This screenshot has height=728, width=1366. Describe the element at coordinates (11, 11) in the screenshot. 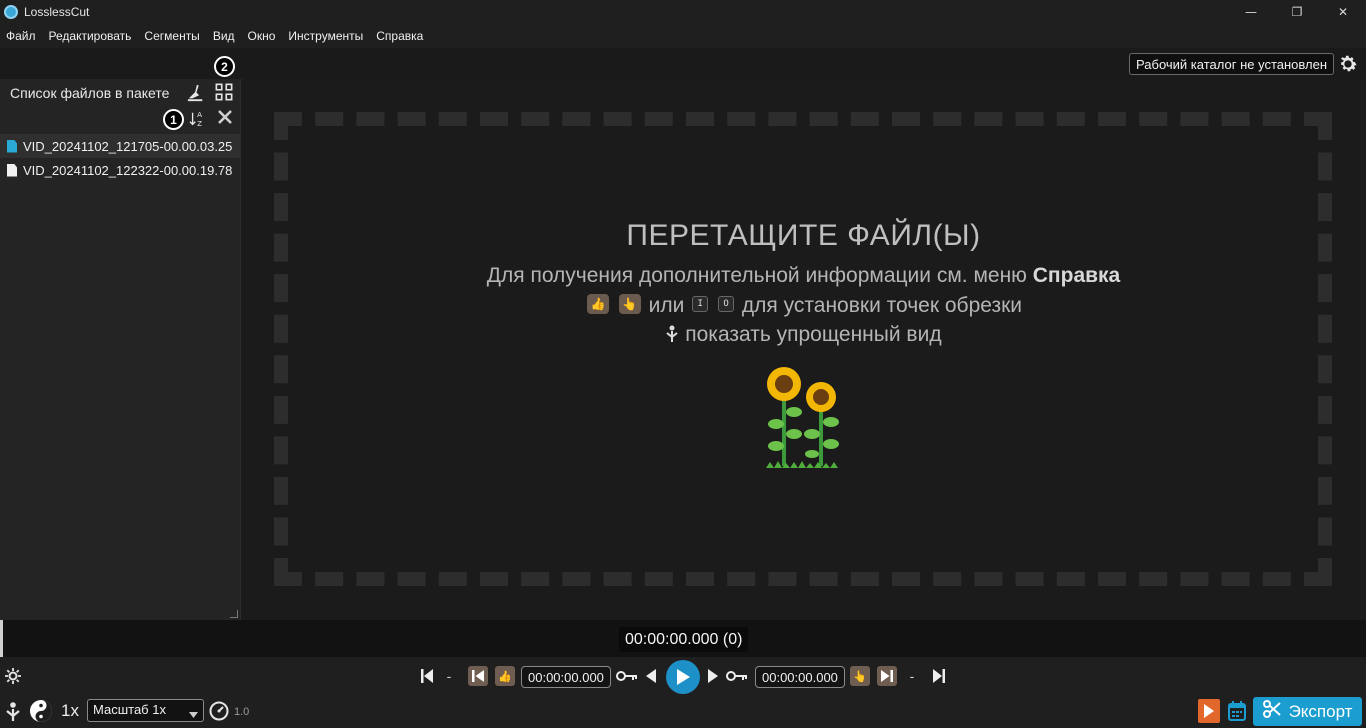

I see `app-logo-icon` at that location.